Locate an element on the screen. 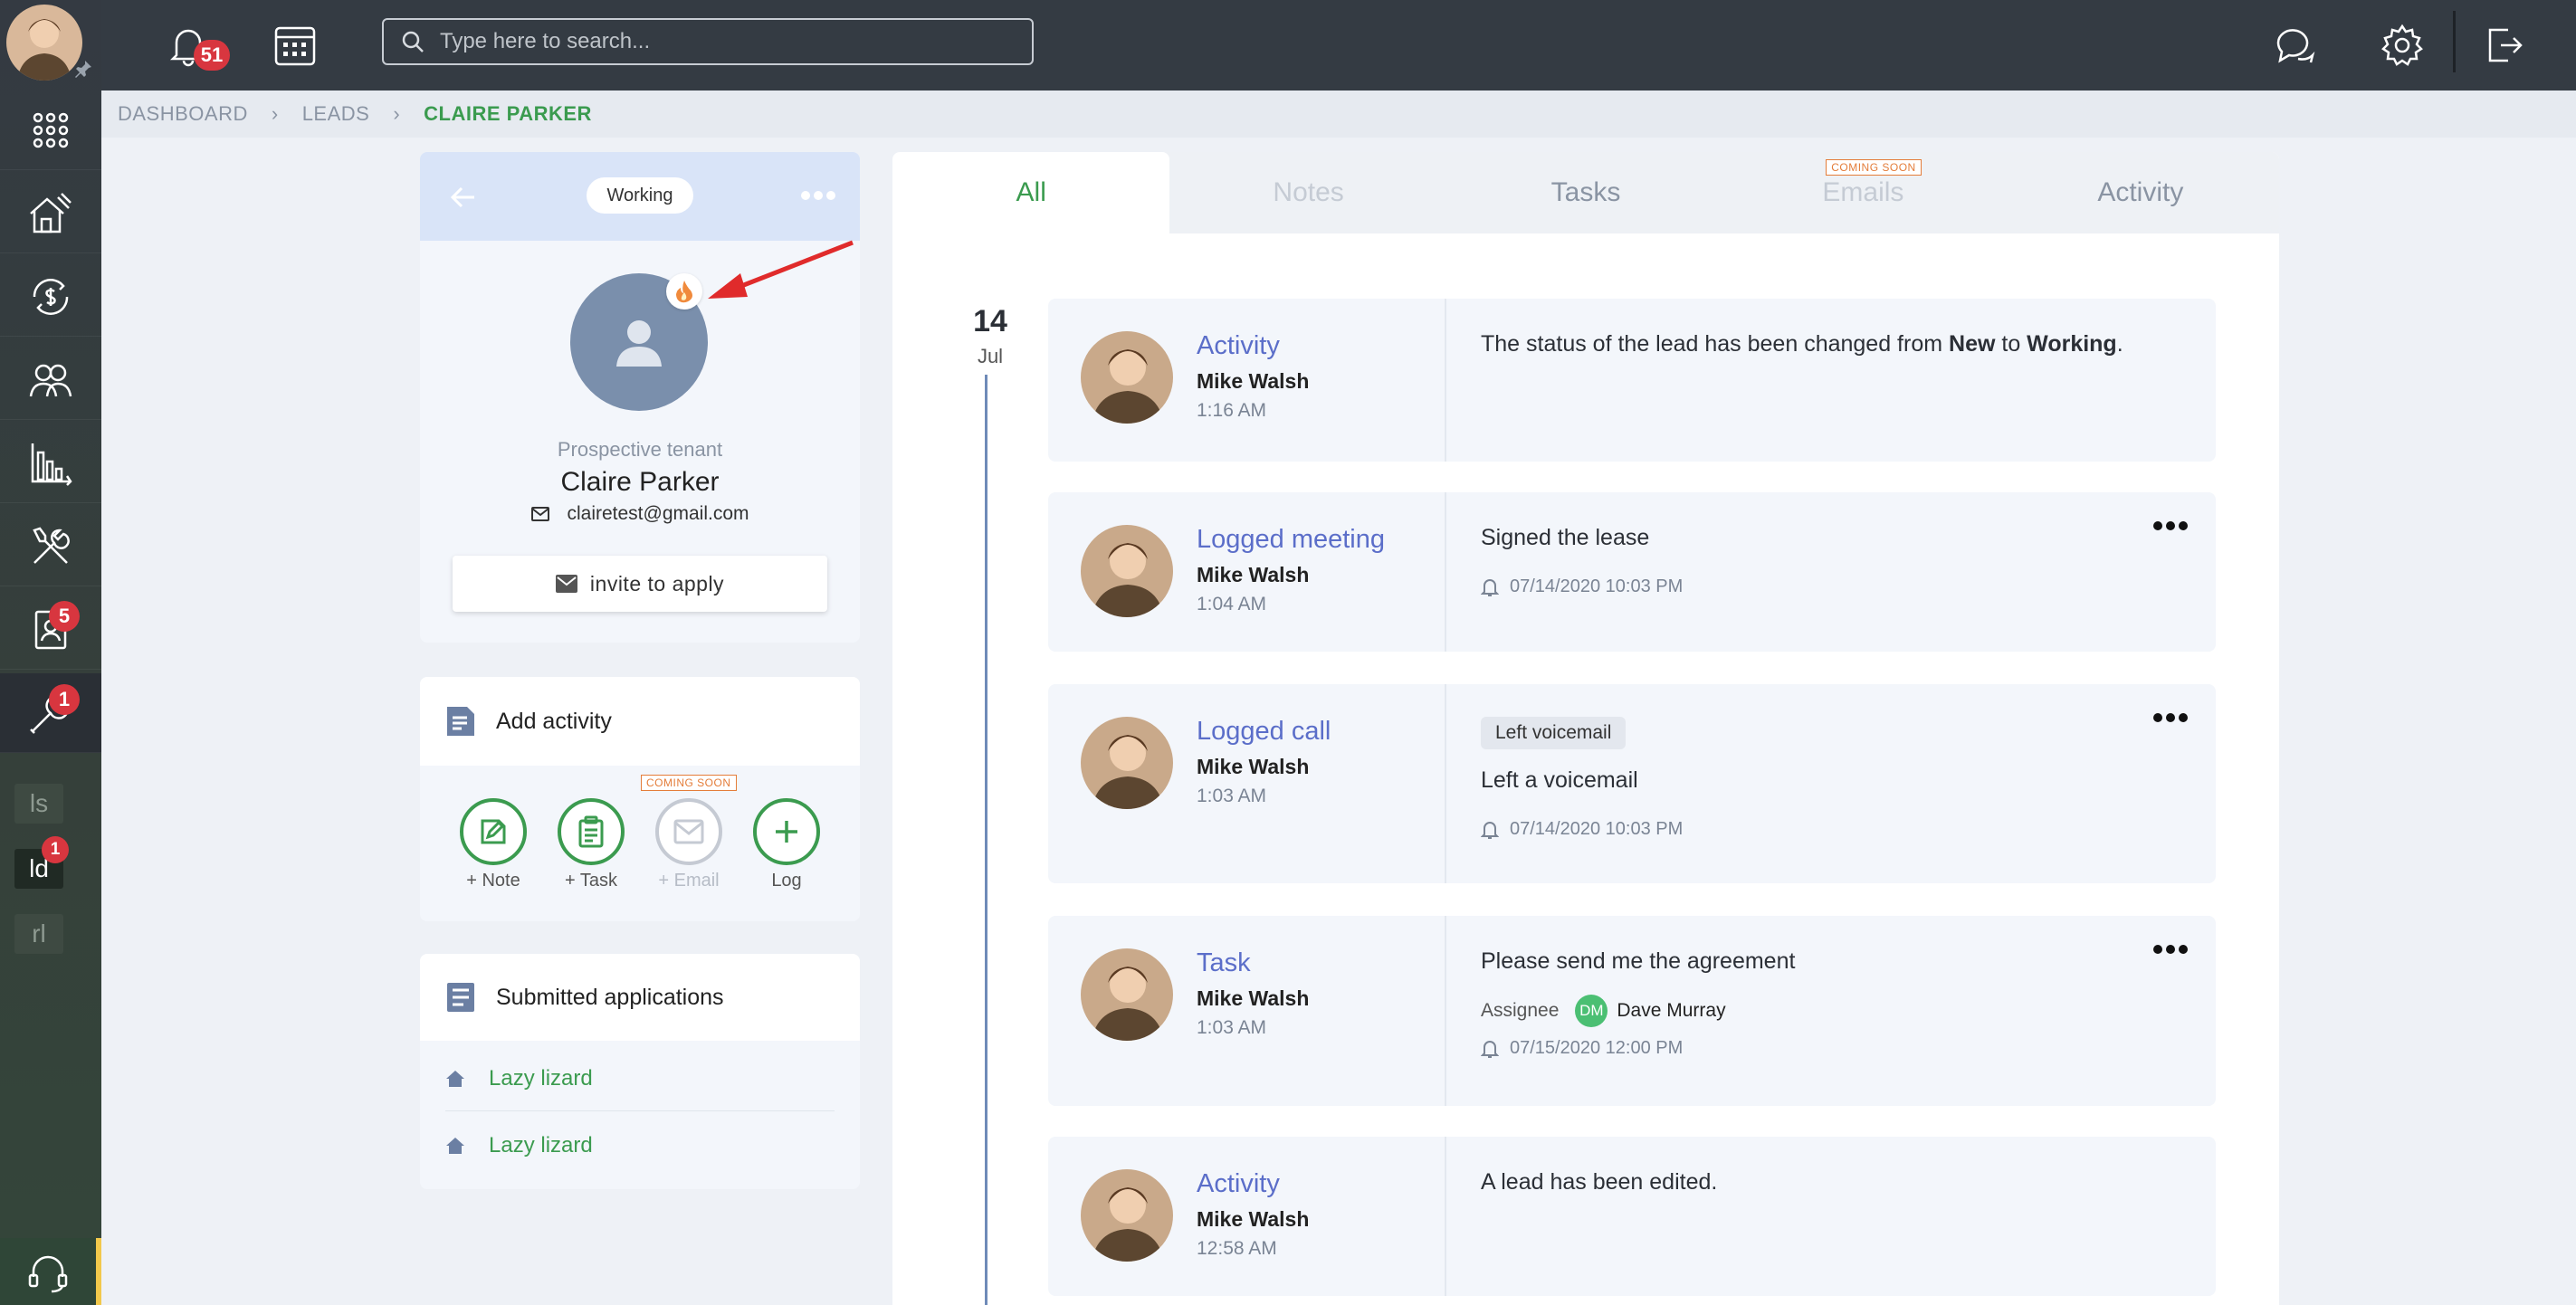  entry-text: . is located at coordinates (2120, 344).